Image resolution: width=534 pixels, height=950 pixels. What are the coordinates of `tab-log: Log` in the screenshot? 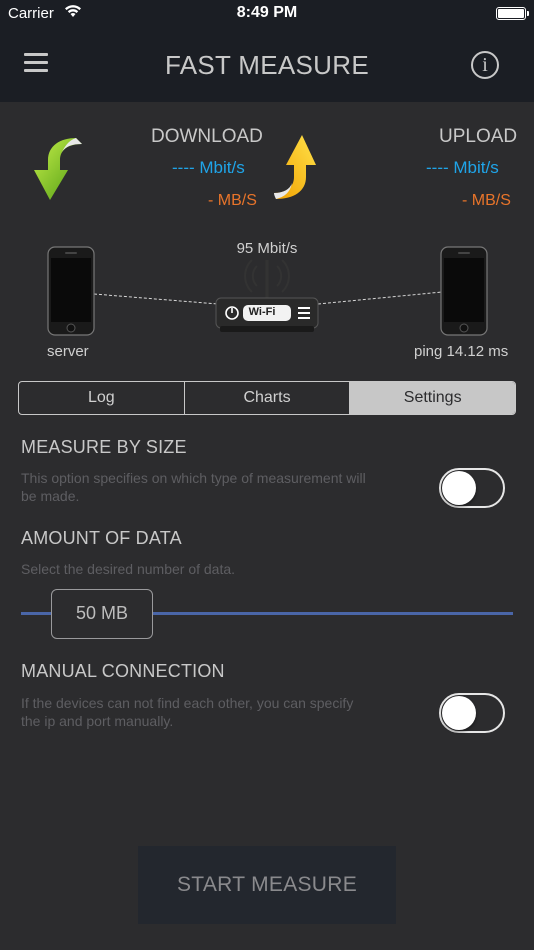 It's located at (101, 398).